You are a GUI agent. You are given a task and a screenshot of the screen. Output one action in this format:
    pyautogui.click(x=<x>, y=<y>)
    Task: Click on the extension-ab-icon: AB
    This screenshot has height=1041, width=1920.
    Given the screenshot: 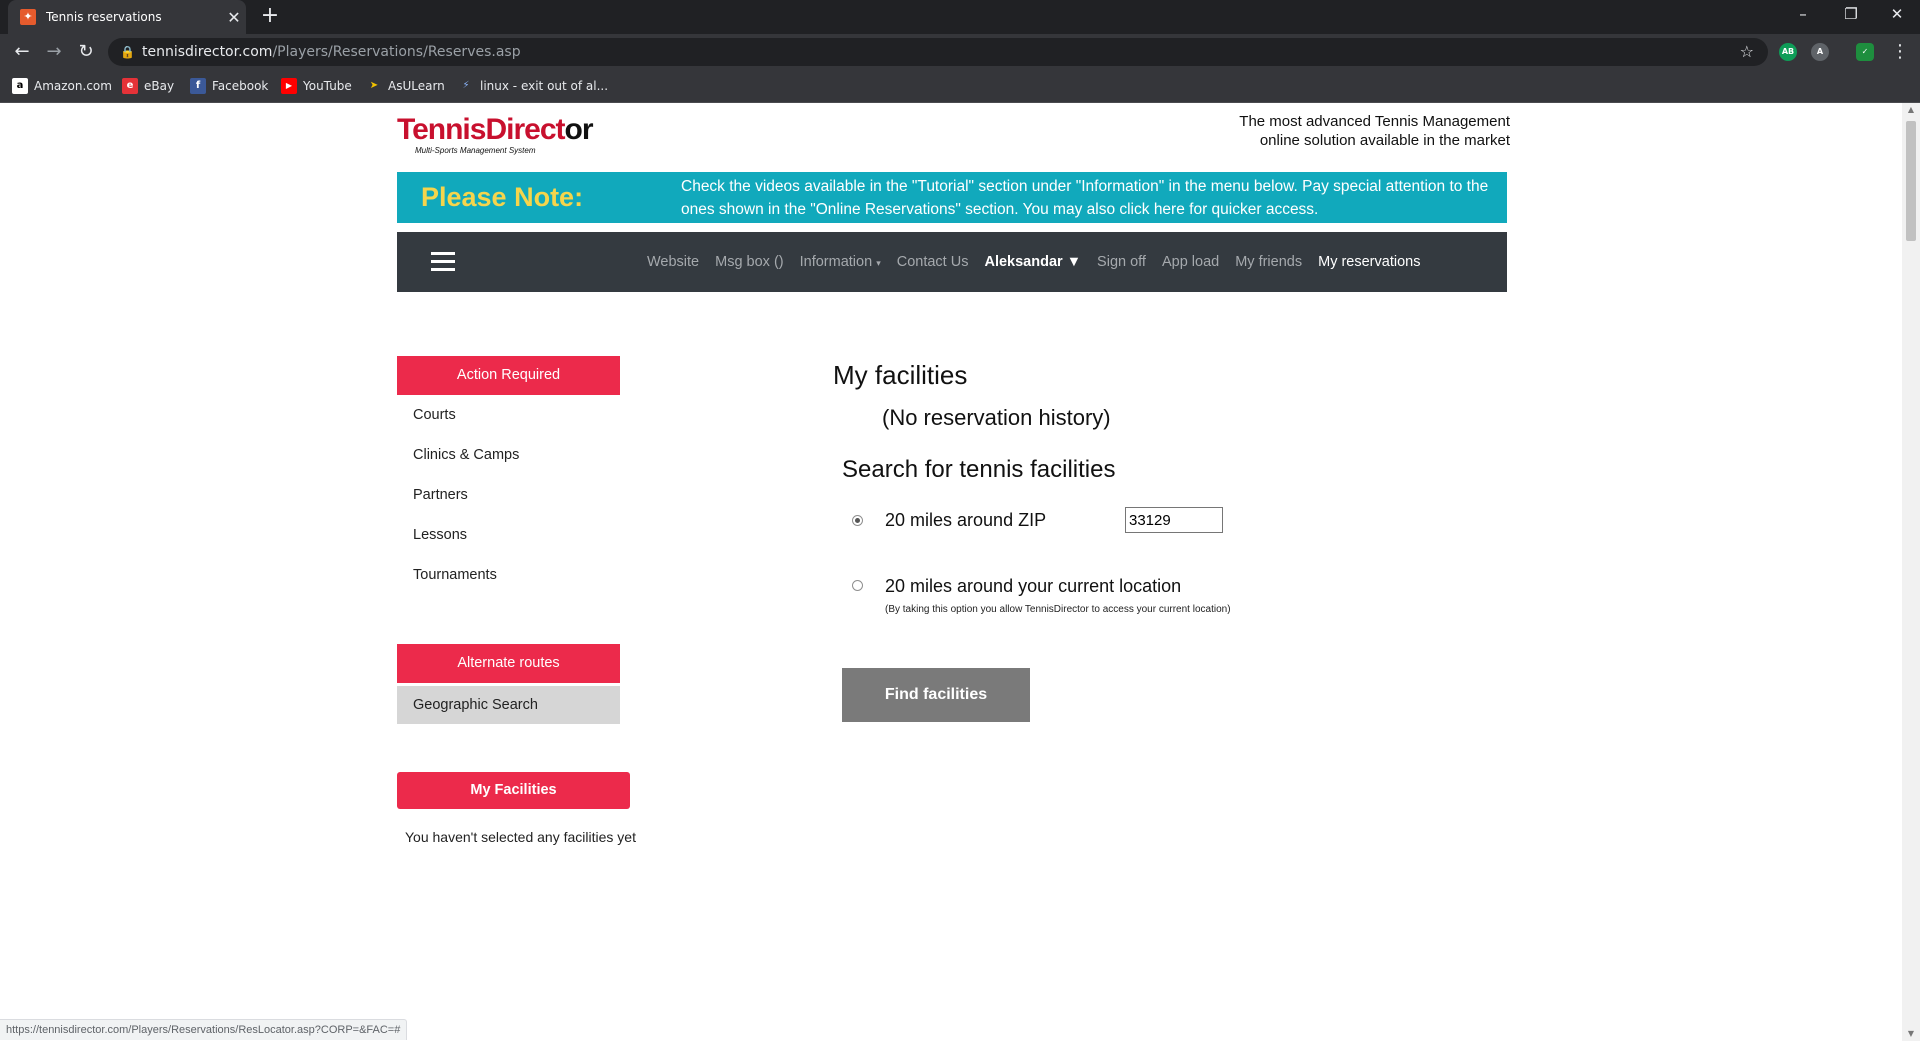 What is the action you would take?
    pyautogui.click(x=1788, y=52)
    